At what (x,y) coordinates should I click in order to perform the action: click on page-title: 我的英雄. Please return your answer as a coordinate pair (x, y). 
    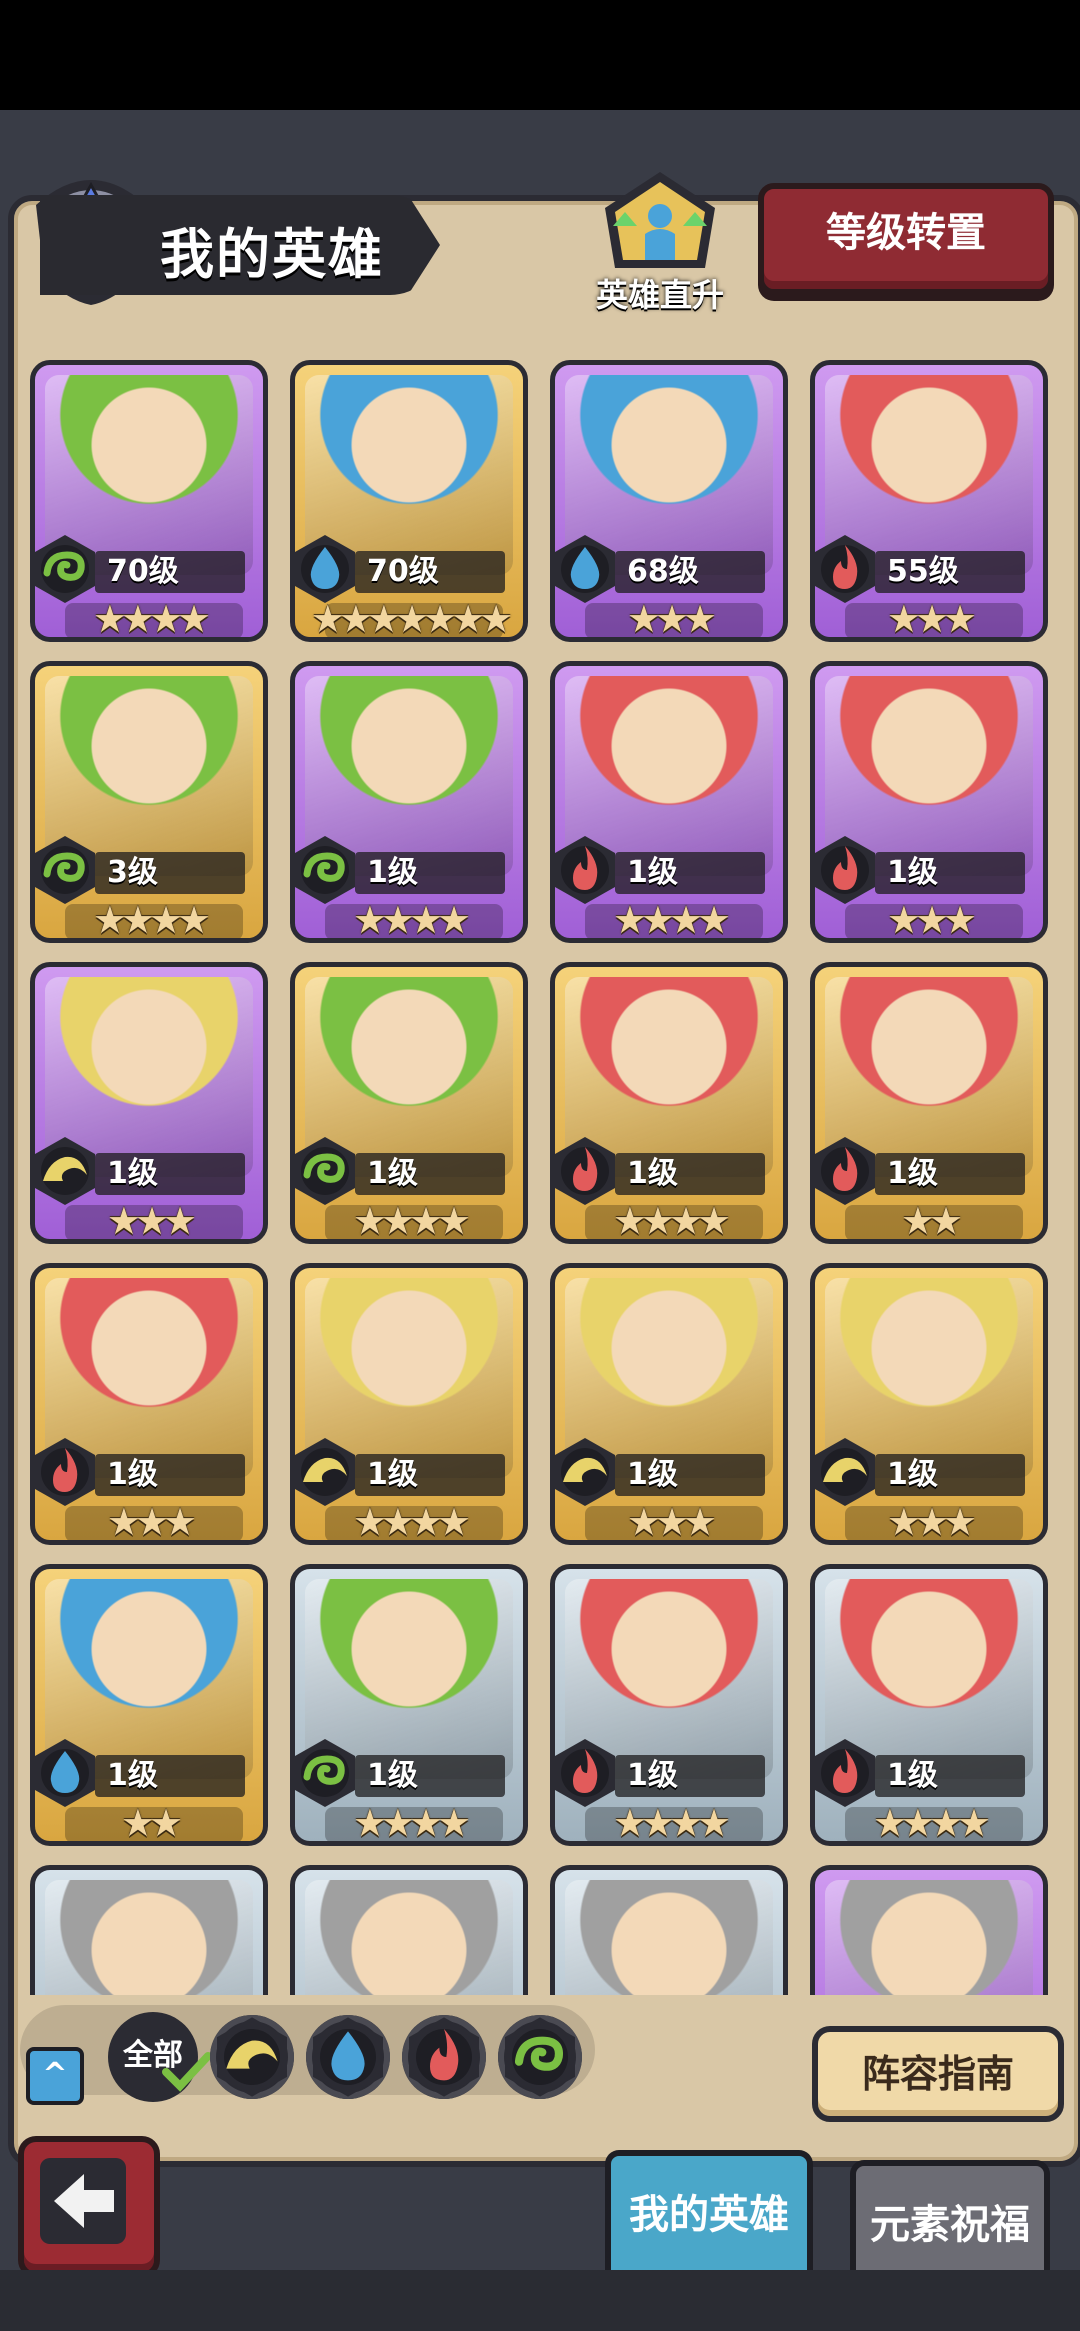
    Looking at the image, I should click on (272, 255).